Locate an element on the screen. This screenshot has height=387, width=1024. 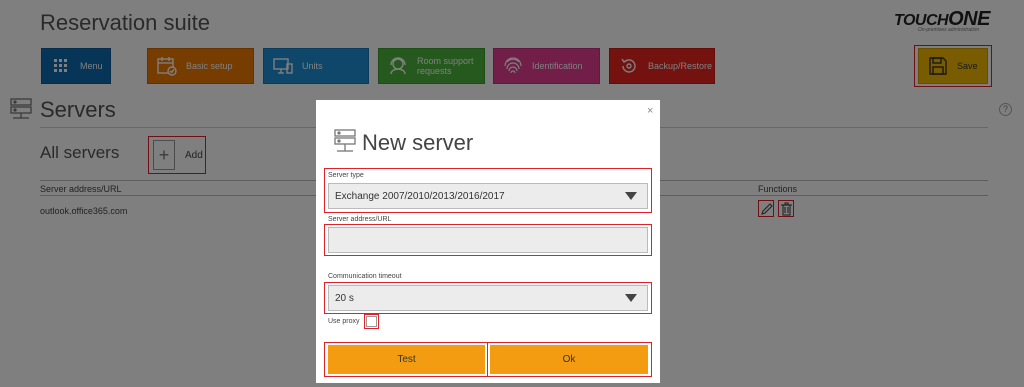
timeout-label: Communication timeout is located at coordinates (365, 276).